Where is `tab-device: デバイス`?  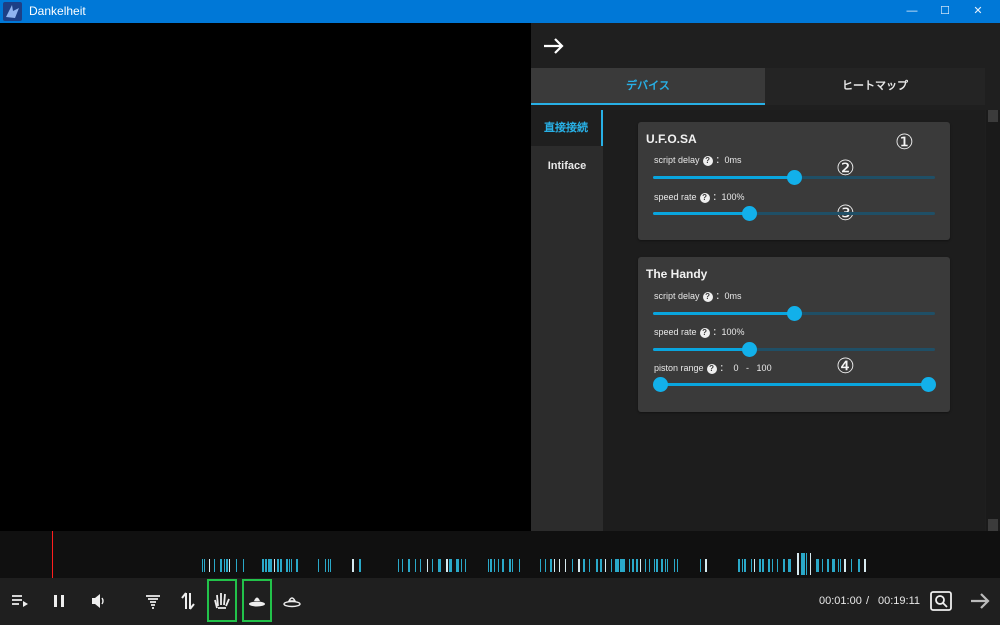 tab-device: デバイス is located at coordinates (648, 86).